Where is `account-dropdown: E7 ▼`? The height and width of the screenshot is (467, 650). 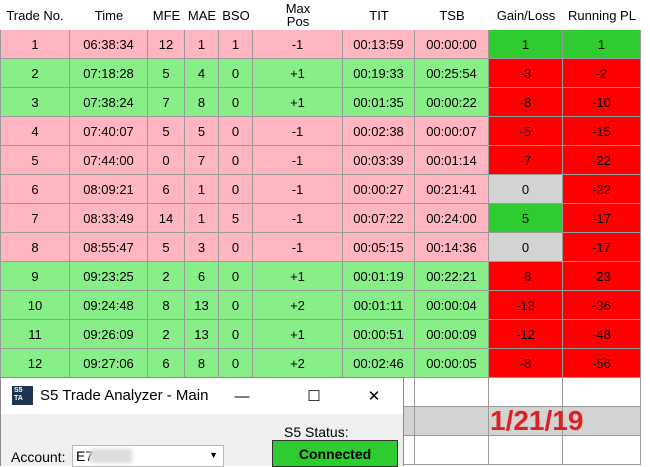 account-dropdown: E7 ▼ is located at coordinates (148, 456).